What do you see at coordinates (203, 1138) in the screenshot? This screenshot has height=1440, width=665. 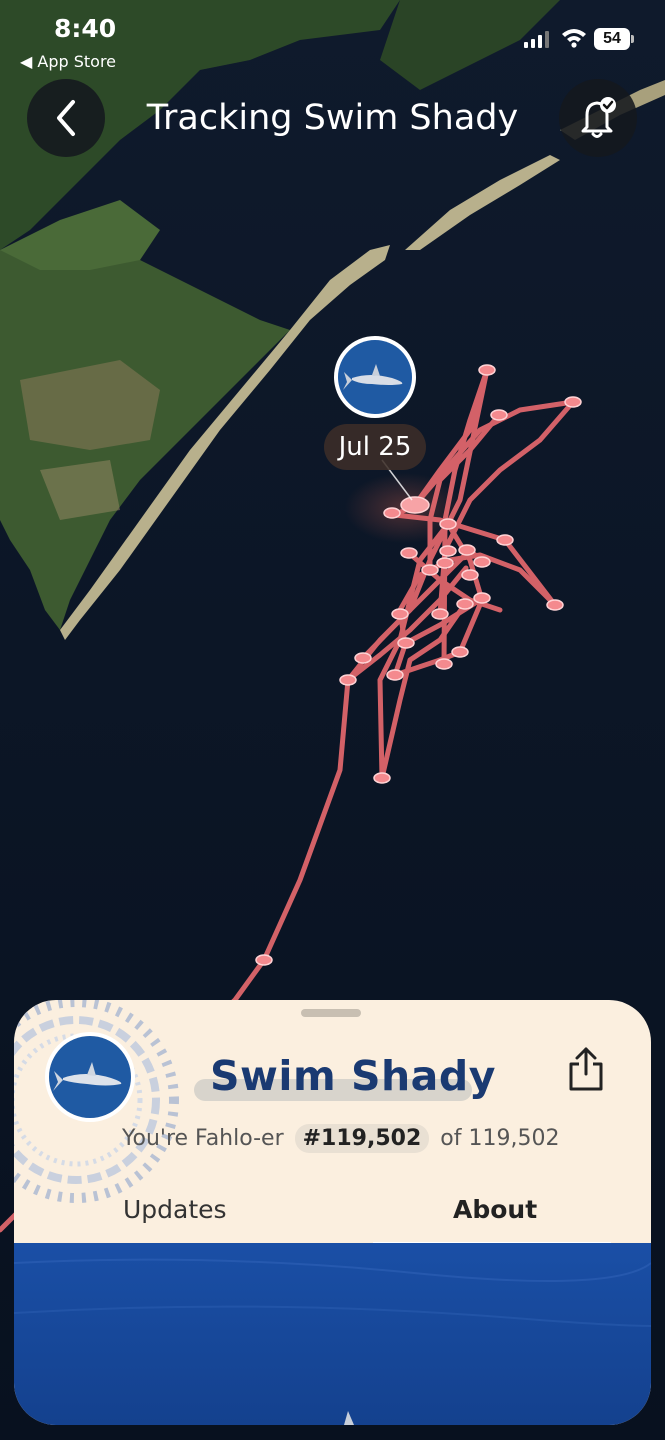 I see `rank-prefix: You're Fahlo-er` at bounding box center [203, 1138].